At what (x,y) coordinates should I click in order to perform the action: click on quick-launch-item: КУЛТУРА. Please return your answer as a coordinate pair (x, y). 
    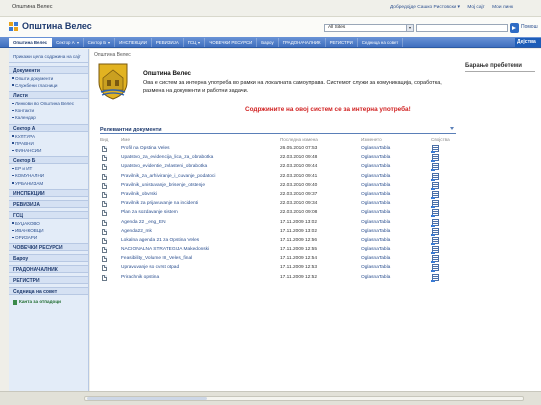
    Looking at the image, I should click on (48, 135).